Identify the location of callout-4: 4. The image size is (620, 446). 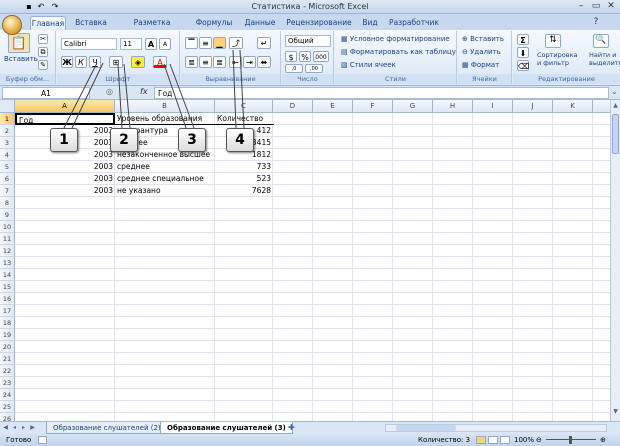
(240, 140).